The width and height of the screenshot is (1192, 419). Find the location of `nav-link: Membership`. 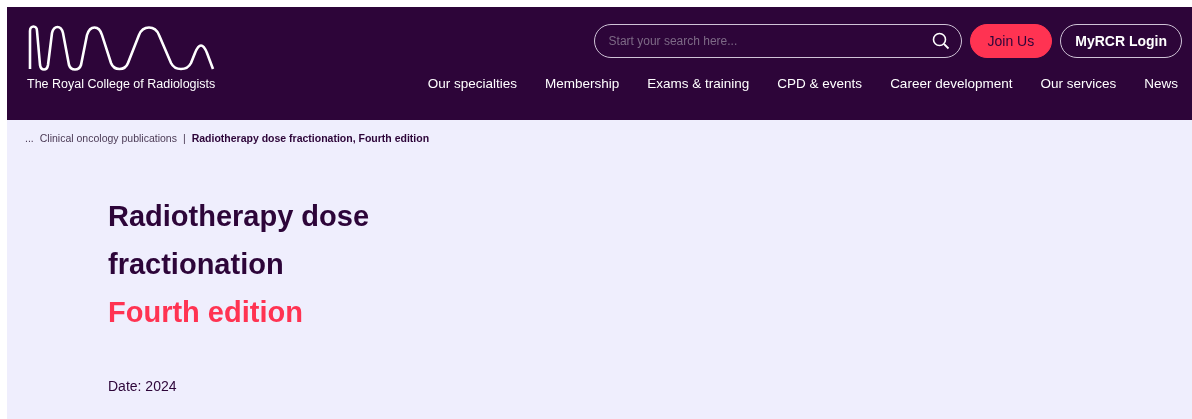

nav-link: Membership is located at coordinates (582, 83).